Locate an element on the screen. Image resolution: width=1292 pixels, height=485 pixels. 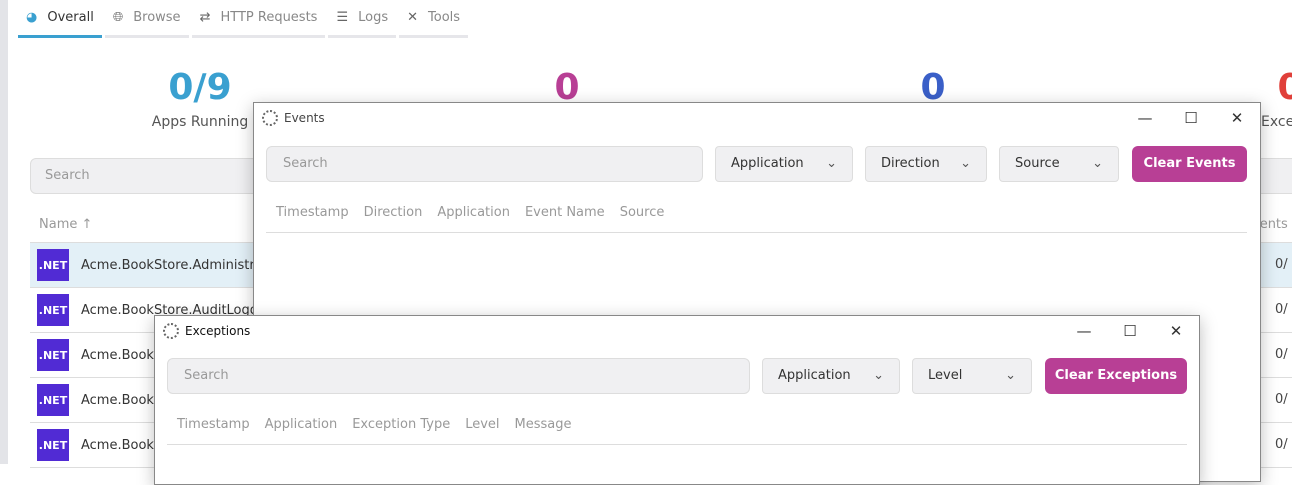
tab-logs: ☰ Logs is located at coordinates (362, 19).